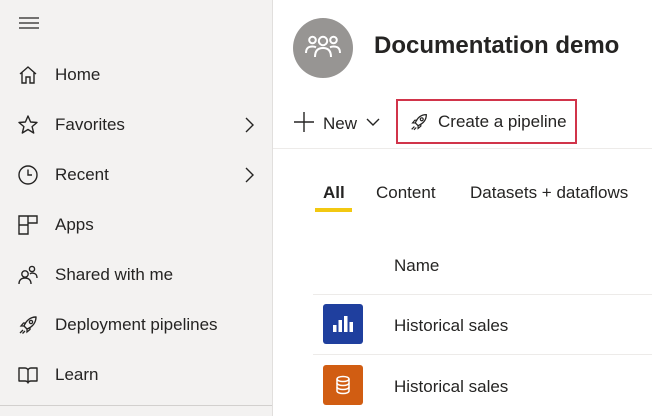 This screenshot has height=416, width=652. Describe the element at coordinates (90, 124) in the screenshot. I see `sidebar-item-label: Favorites` at that location.